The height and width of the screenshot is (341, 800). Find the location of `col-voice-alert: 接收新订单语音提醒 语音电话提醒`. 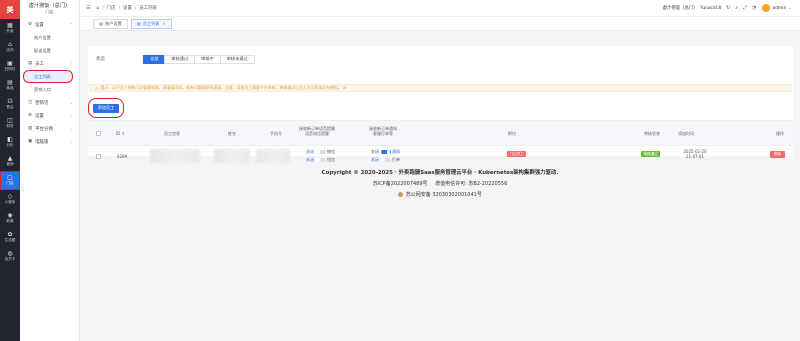

col-voice-alert: 接收新订单语音提醒 语音电话提醒 is located at coordinates (317, 131).